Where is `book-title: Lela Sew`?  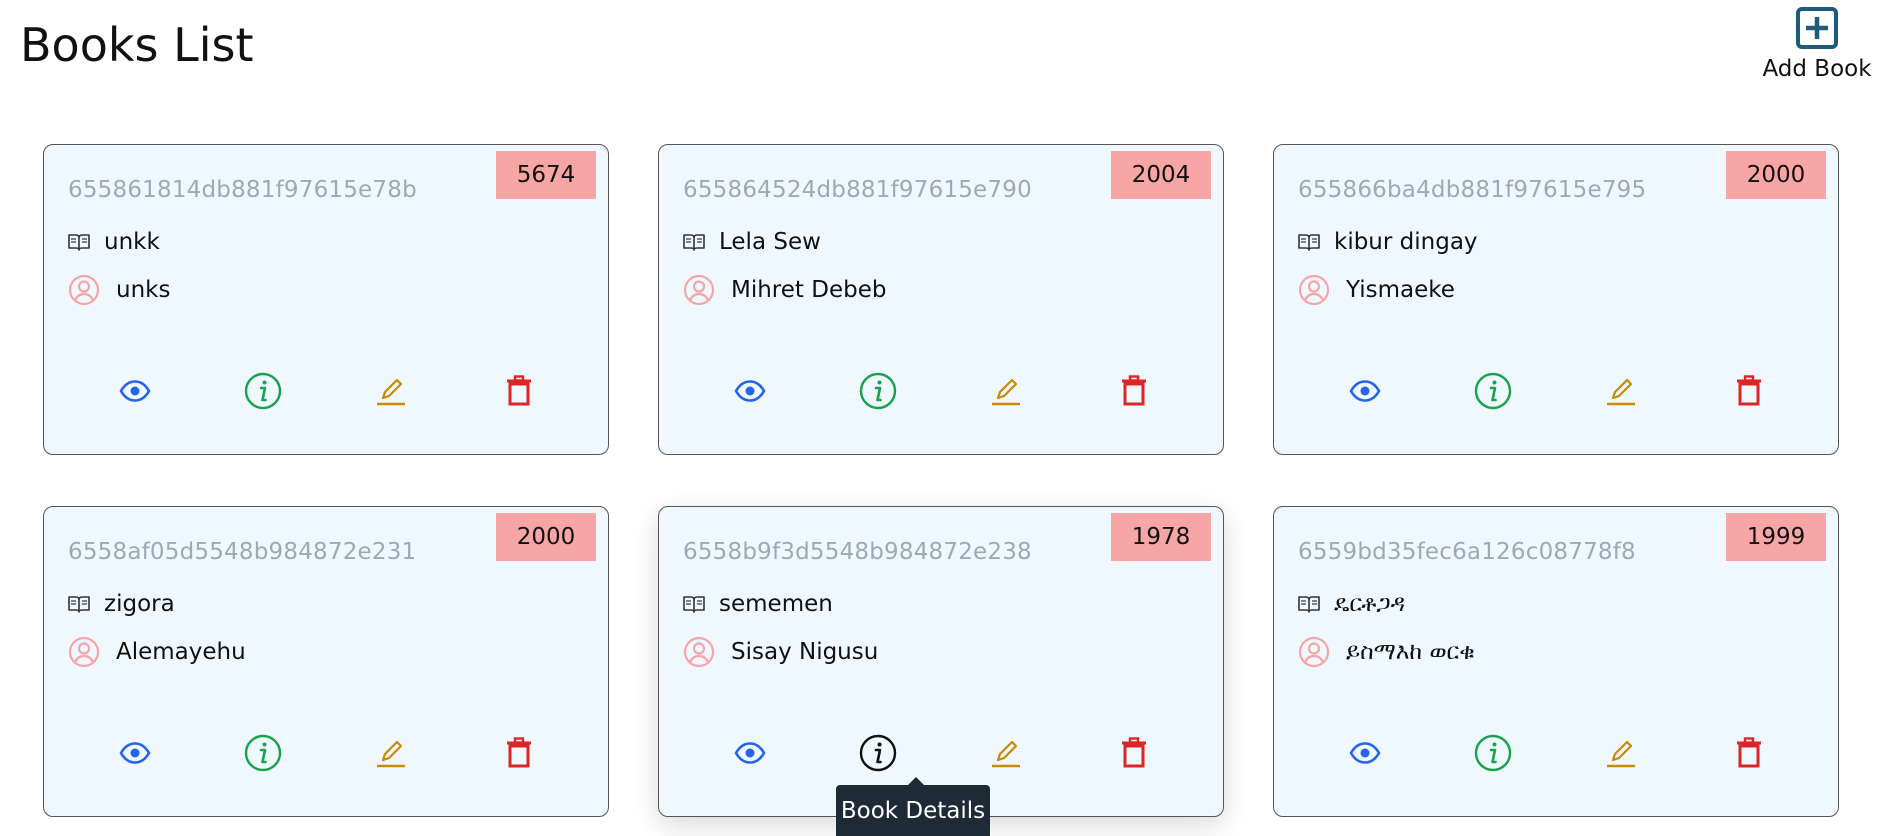 book-title: Lela Sew is located at coordinates (770, 242).